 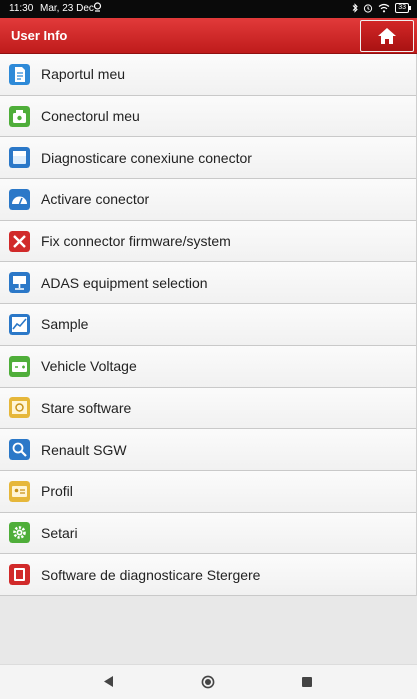 I want to click on connection-diagnostic-icon, so click(x=19, y=158).